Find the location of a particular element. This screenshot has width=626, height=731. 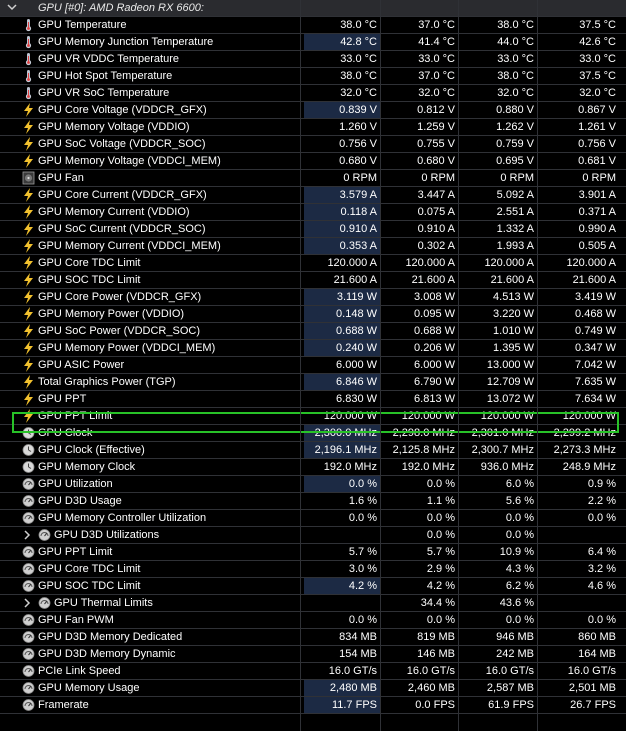

minimum-value: 192.0 MHz is located at coordinates (428, 467).